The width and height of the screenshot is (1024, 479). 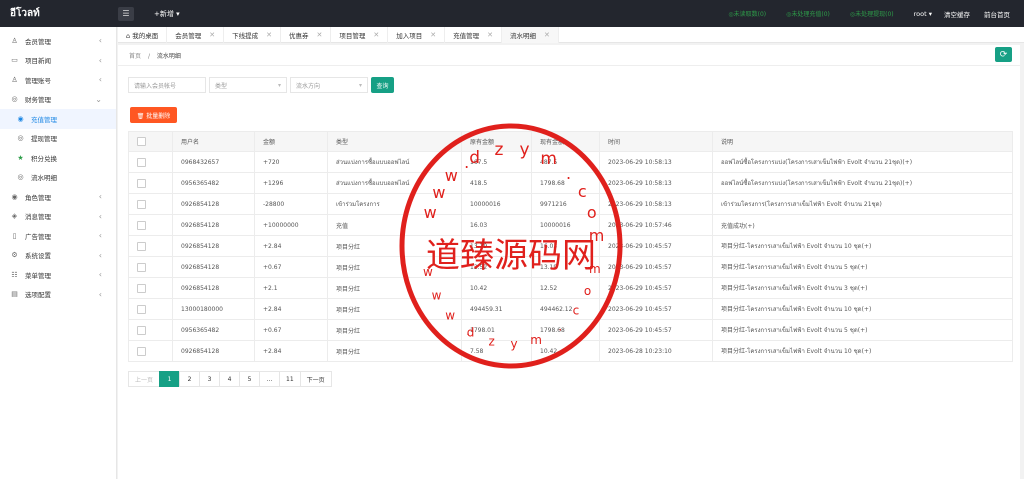 I want to click on tab-5: 加入项目 ✕, so click(x=417, y=35).